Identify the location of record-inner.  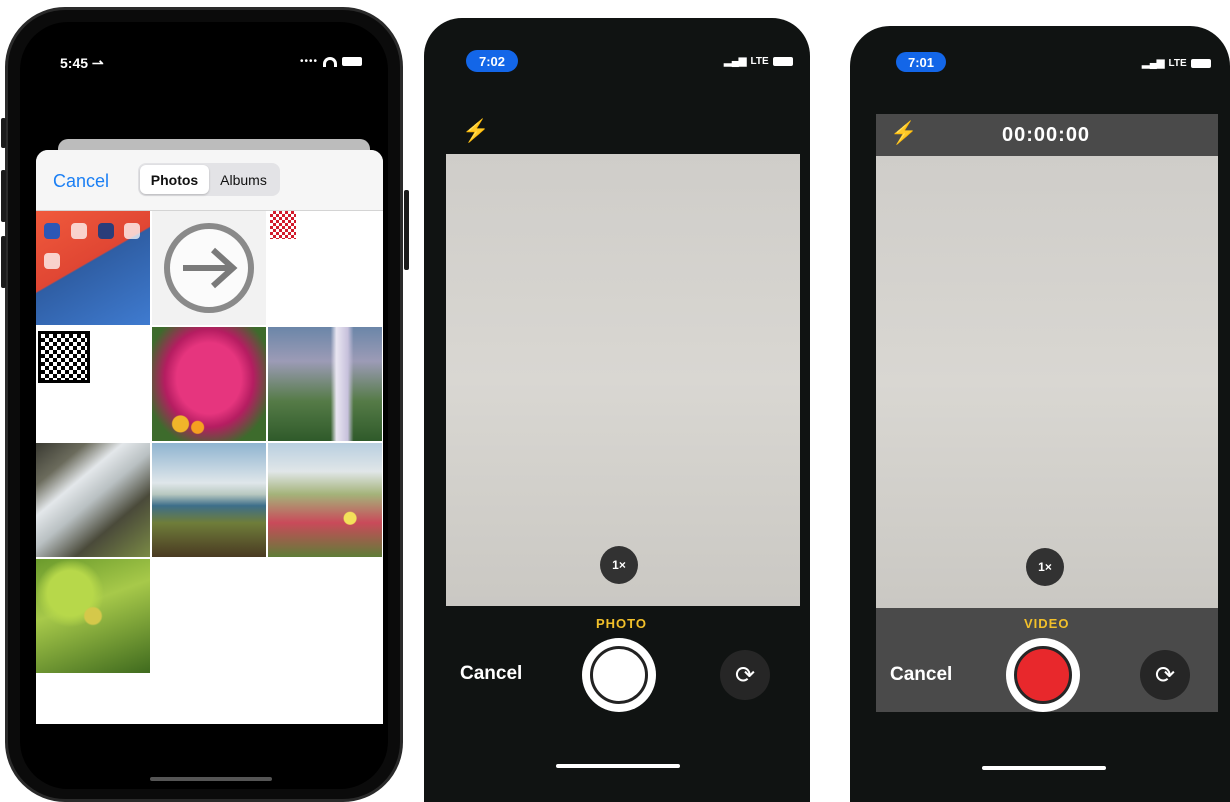
(1043, 675).